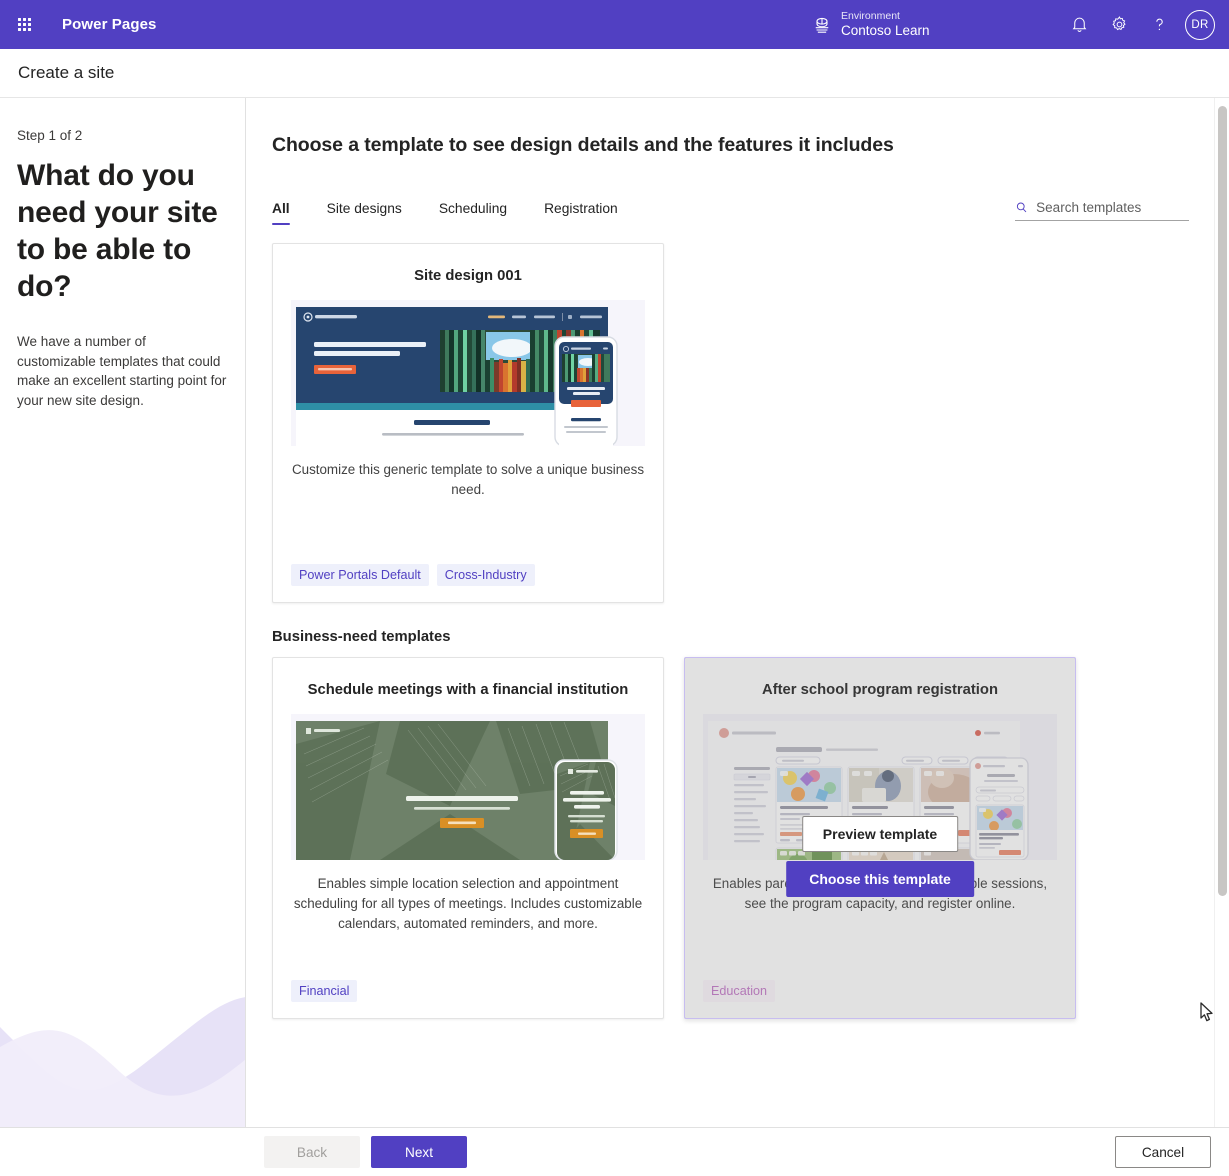  I want to click on decorative-waves, so click(122, 1062).